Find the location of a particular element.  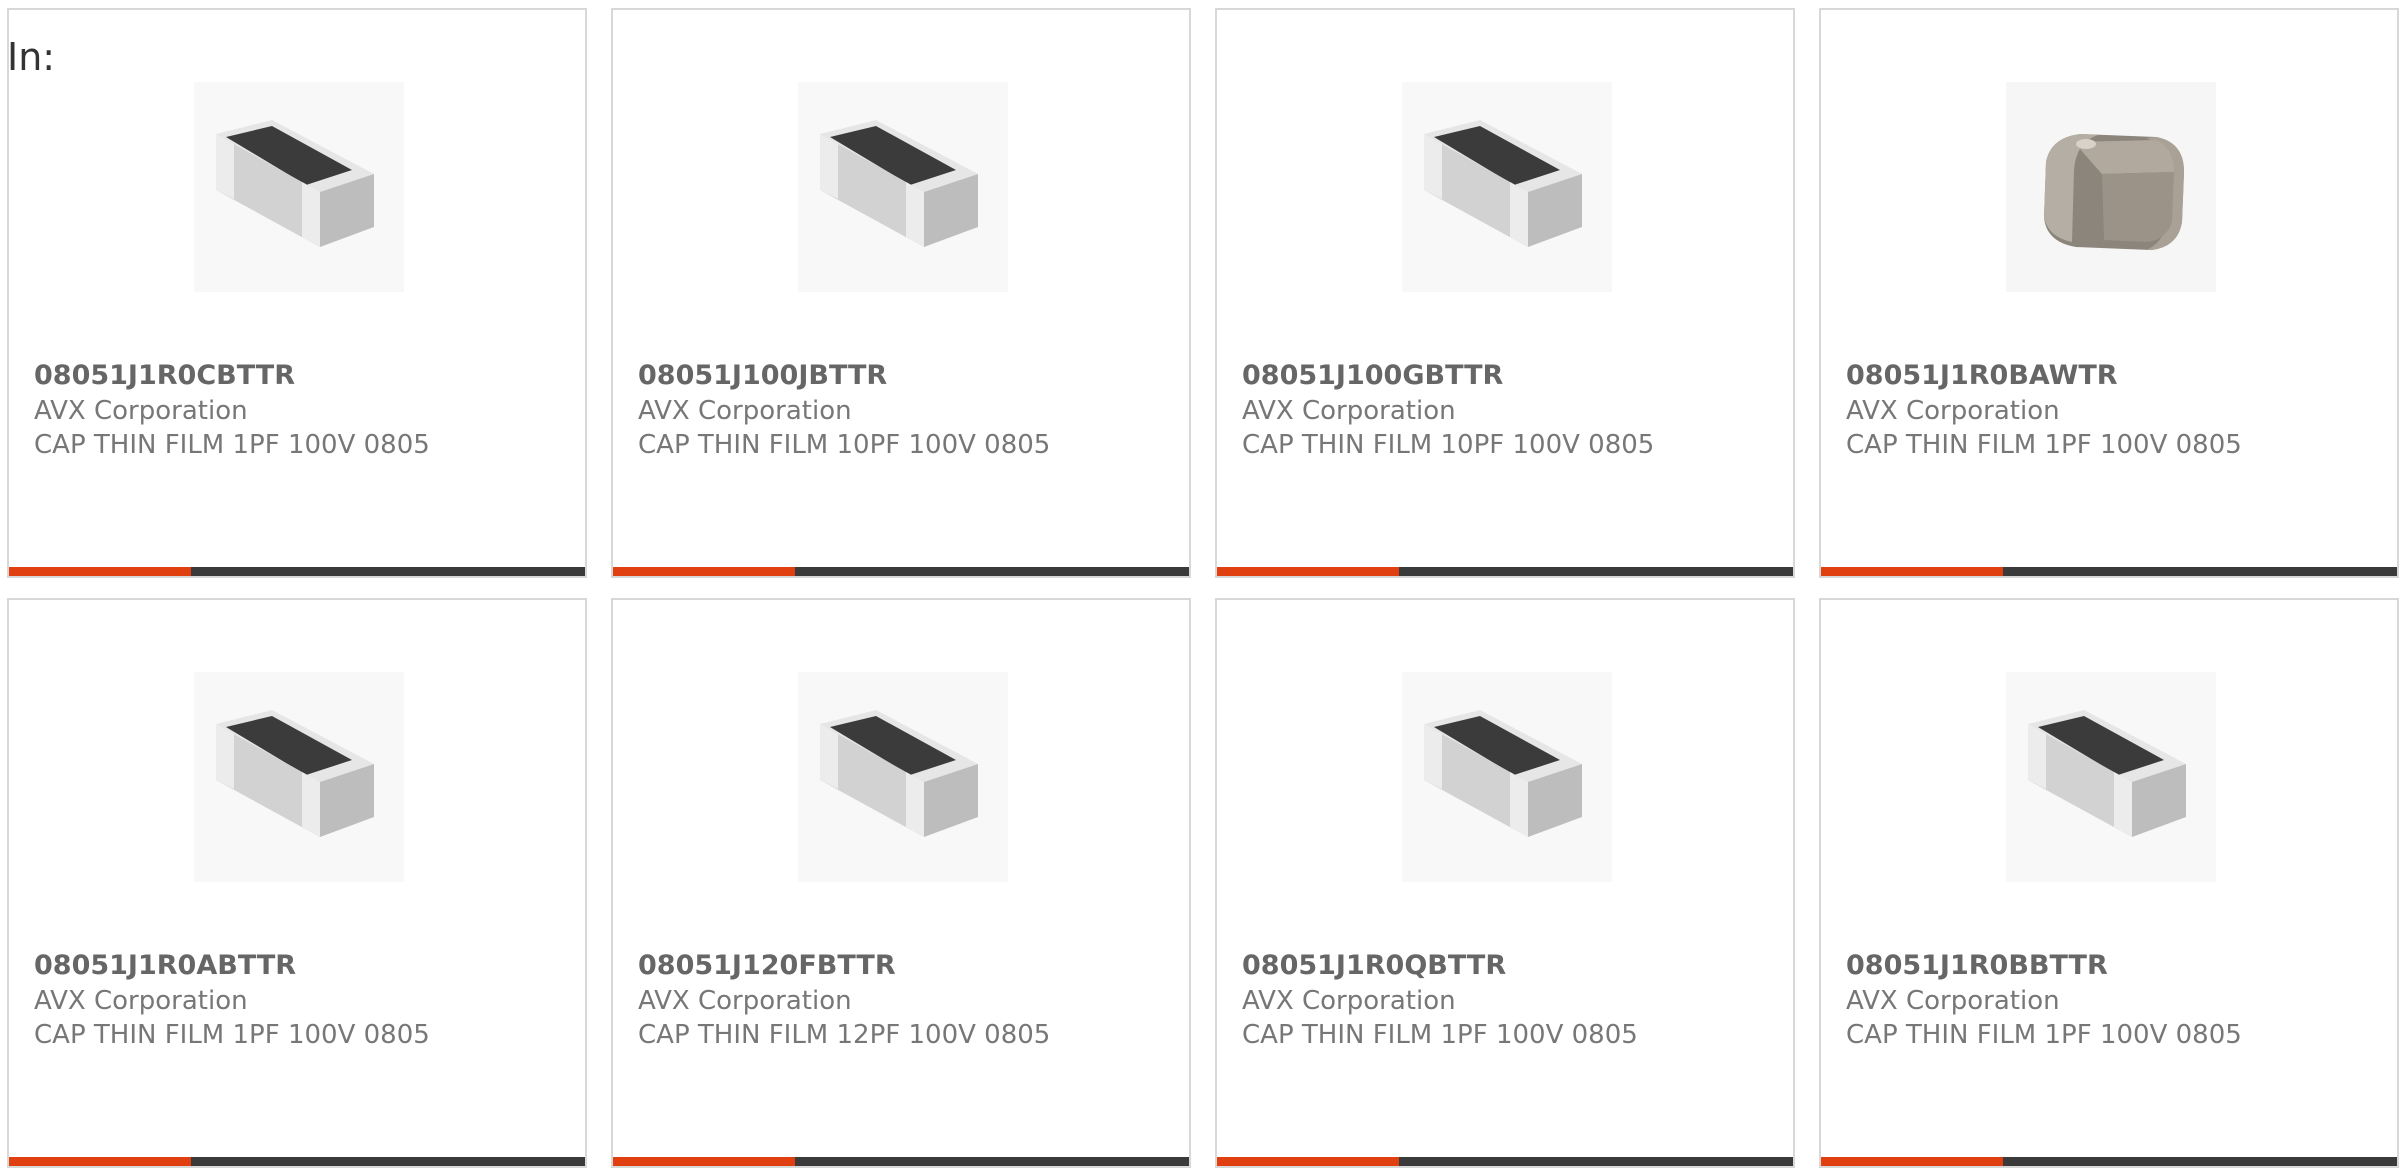

part-number: 08051J100GBTTR is located at coordinates (1372, 375).